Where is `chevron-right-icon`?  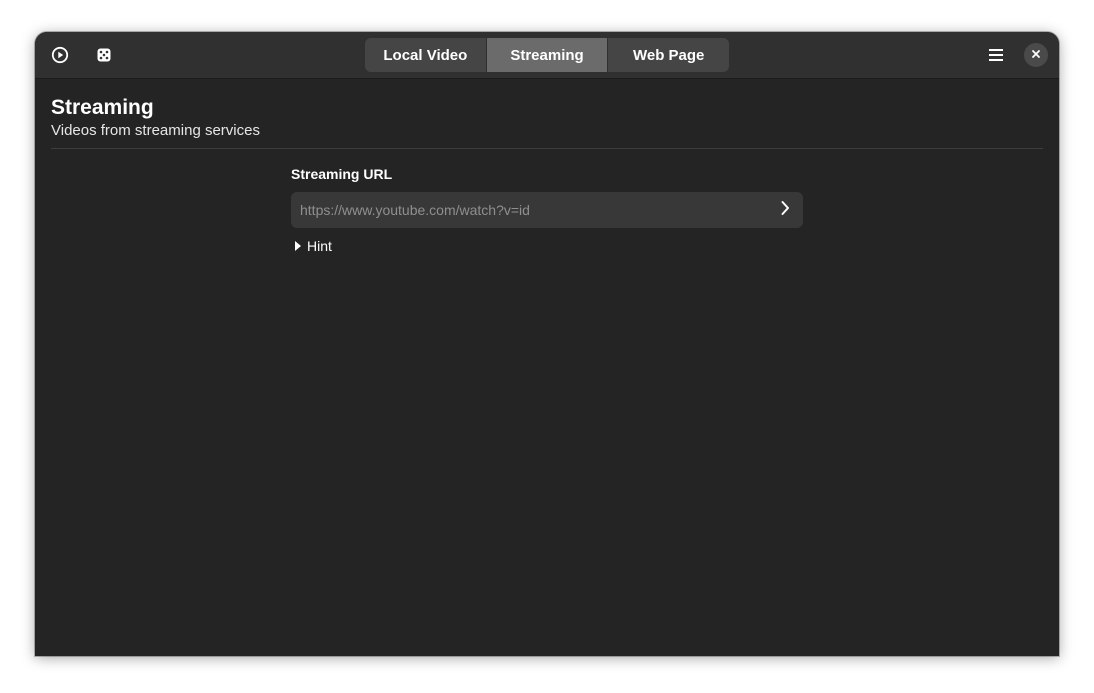 chevron-right-icon is located at coordinates (785, 210).